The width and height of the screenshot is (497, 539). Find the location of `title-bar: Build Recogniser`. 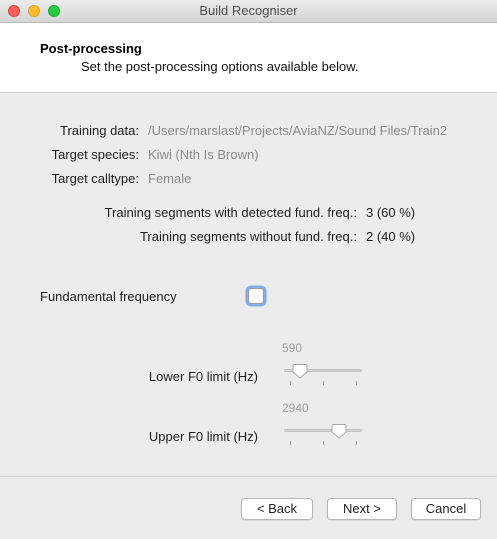

title-bar: Build Recogniser is located at coordinates (248, 11).